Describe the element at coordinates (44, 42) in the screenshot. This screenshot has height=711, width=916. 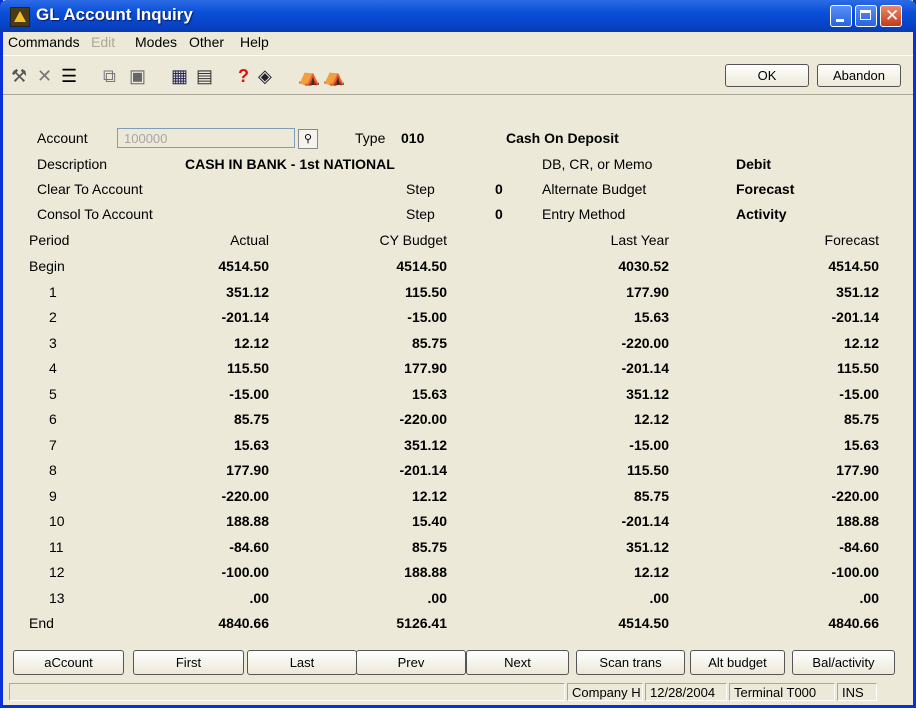
I see `menu-commands: Commands` at that location.